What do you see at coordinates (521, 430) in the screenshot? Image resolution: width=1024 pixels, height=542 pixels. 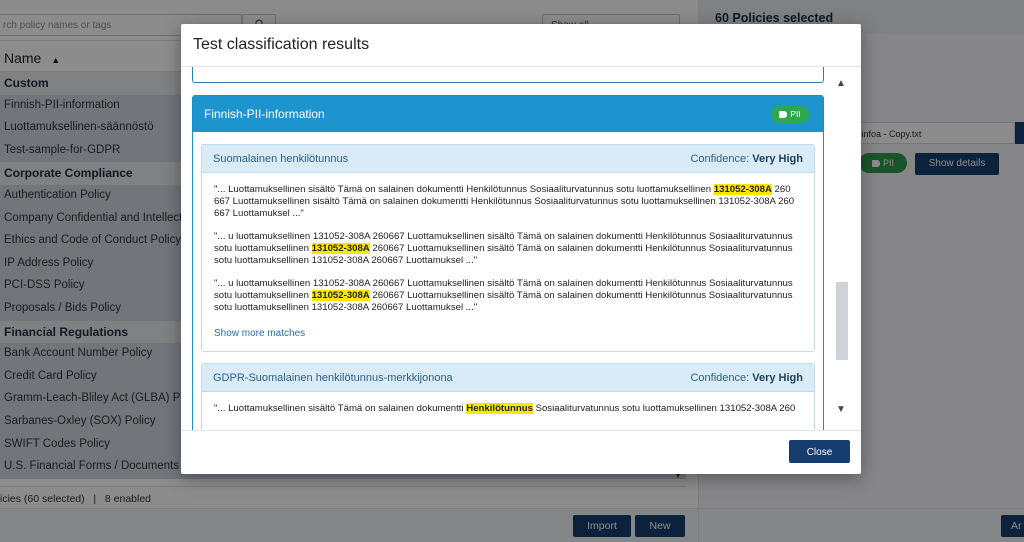 I see `divider` at bounding box center [521, 430].